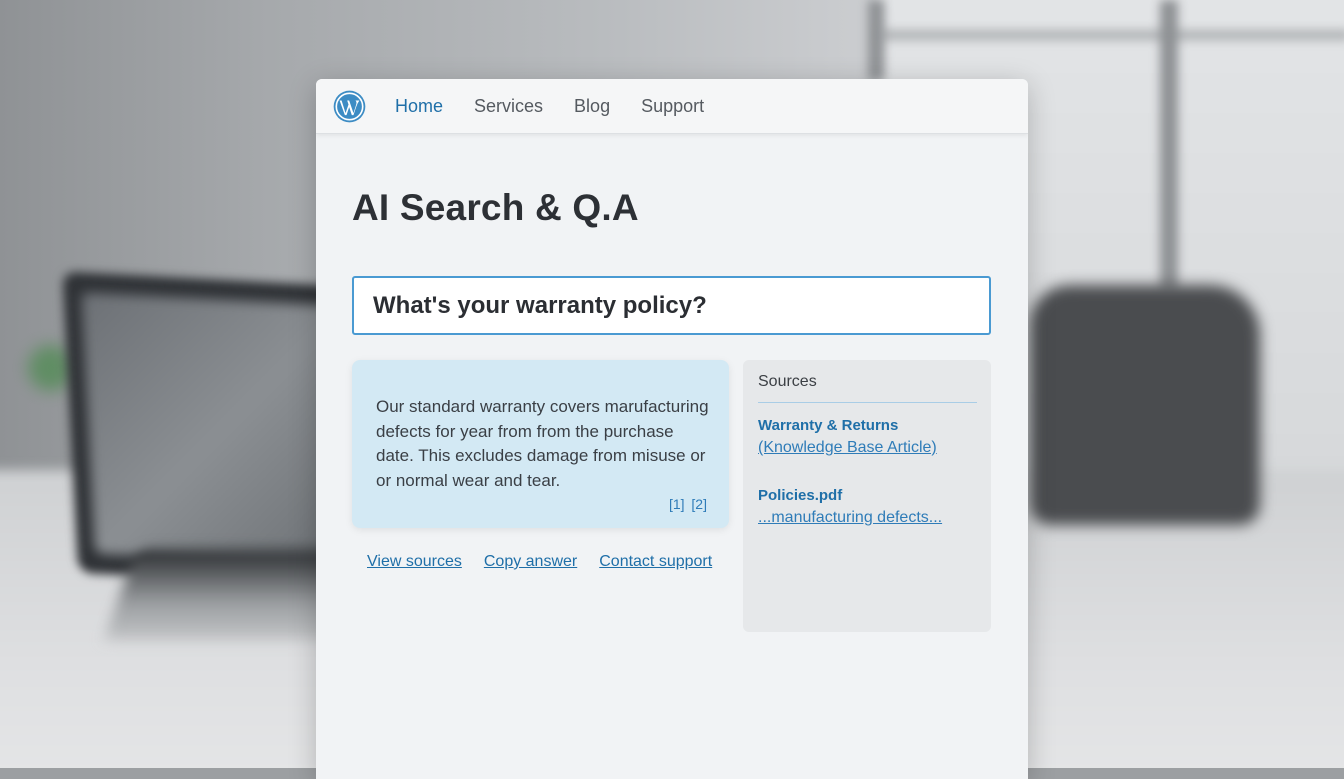  What do you see at coordinates (867, 426) in the screenshot?
I see `source-title: Warranty & Returns` at bounding box center [867, 426].